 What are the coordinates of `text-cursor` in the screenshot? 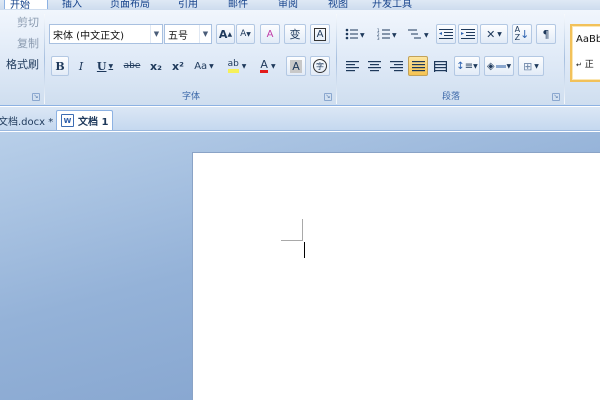 It's located at (304, 250).